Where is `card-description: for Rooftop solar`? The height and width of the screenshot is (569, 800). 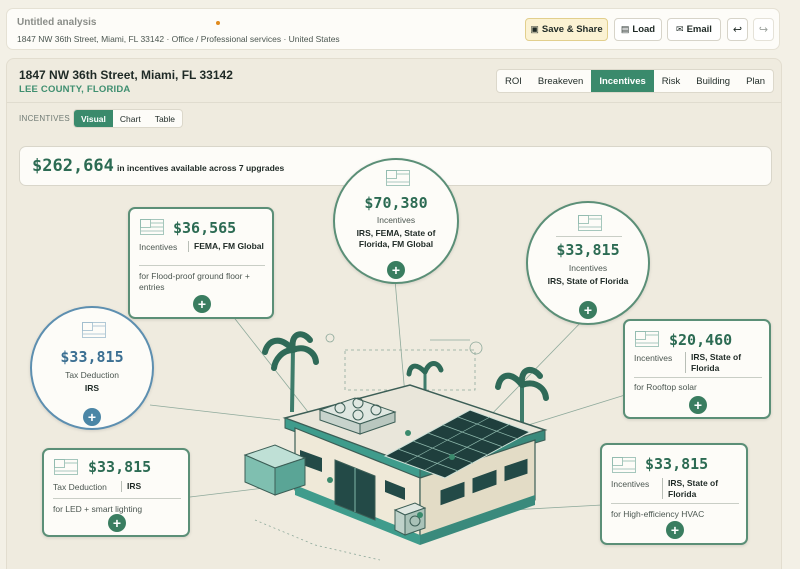 card-description: for Rooftop solar is located at coordinates (665, 387).